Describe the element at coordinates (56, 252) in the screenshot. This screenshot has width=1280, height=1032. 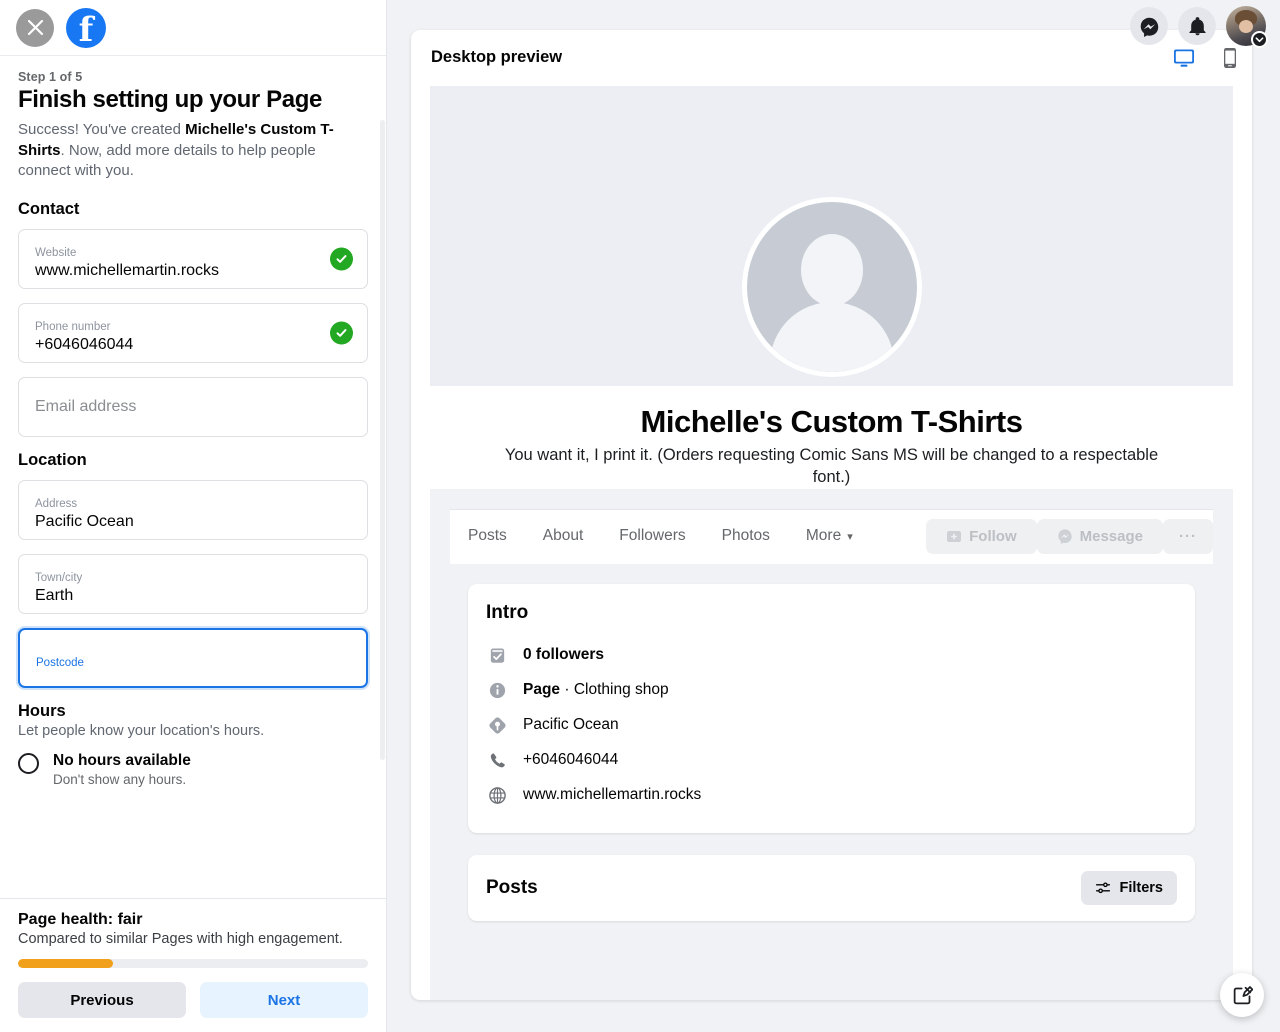
I see `website-field-label: Website` at that location.